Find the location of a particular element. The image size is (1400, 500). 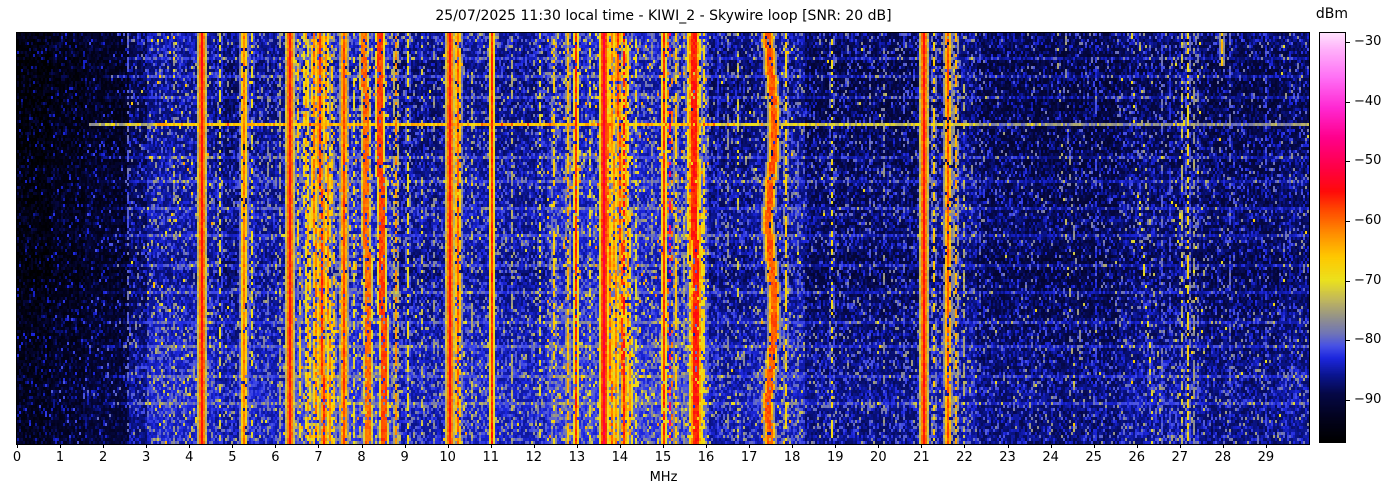

colorbar is located at coordinates (1332, 237).